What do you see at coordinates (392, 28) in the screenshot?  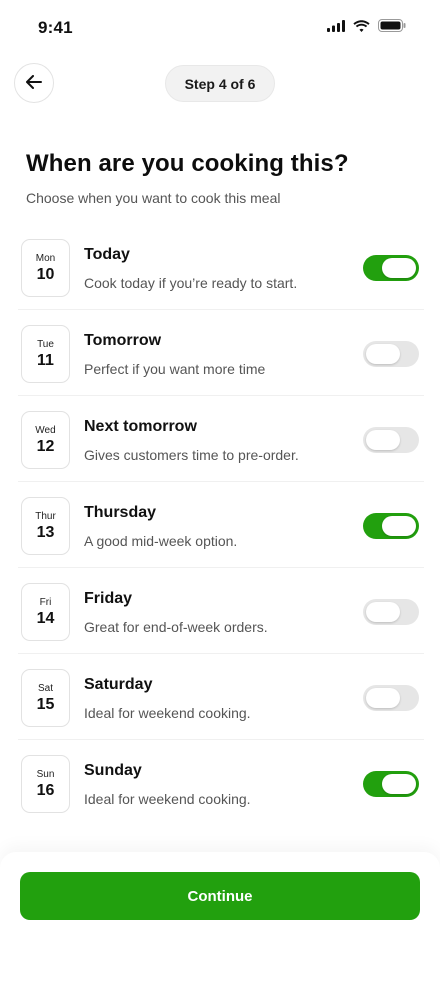 I see `battery-icon` at bounding box center [392, 28].